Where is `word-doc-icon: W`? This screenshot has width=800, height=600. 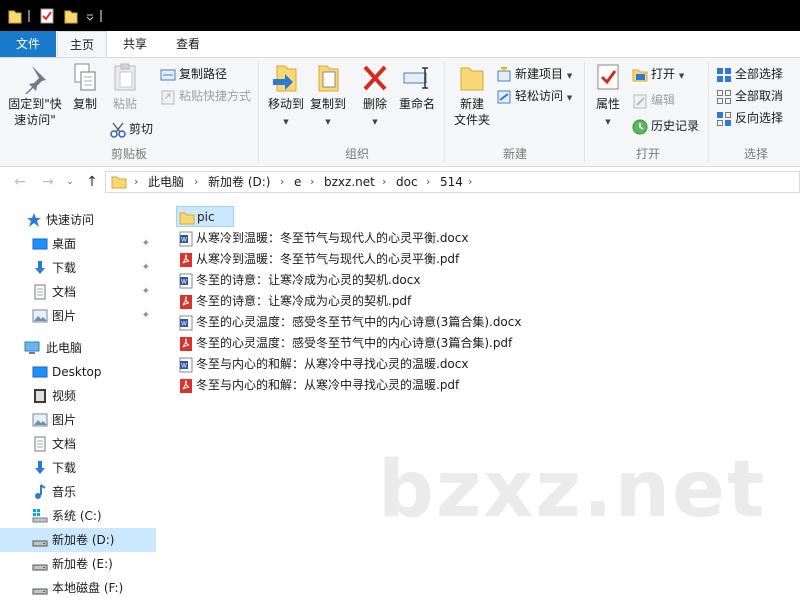 word-doc-icon: W is located at coordinates (186, 281).